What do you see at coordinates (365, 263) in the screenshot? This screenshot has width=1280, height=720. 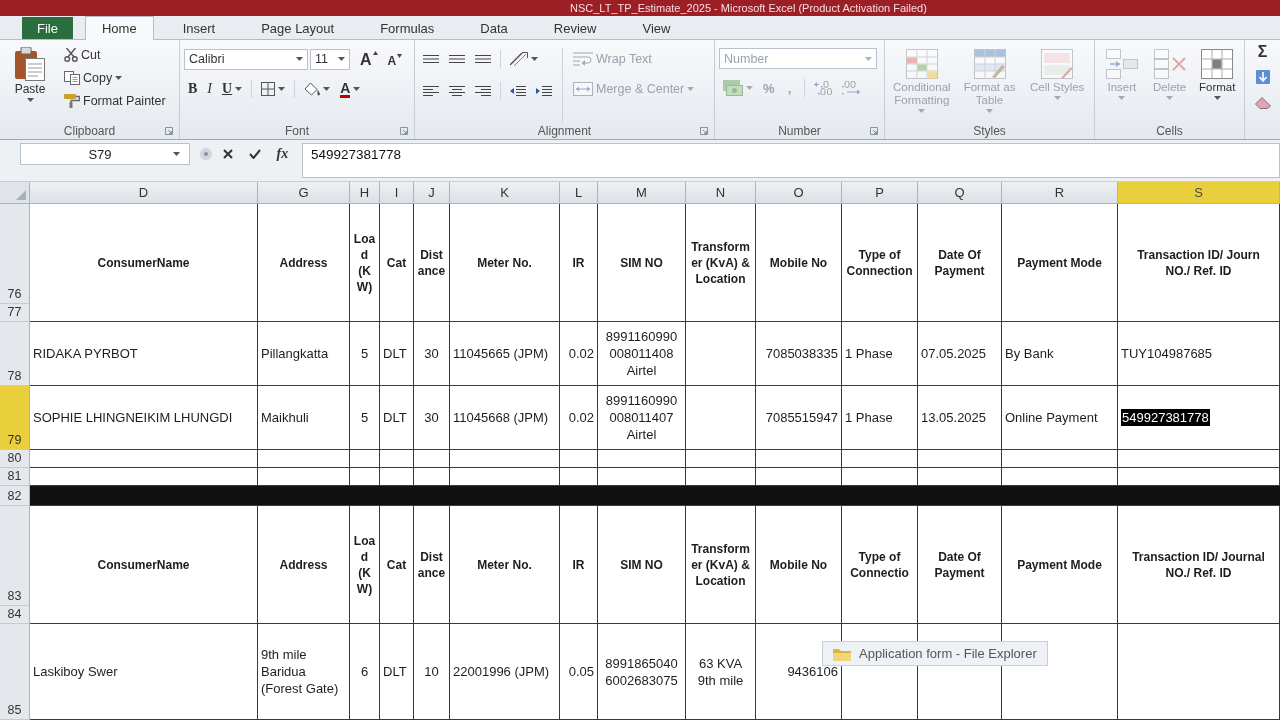 I see `header-cell: Load (KW)` at bounding box center [365, 263].